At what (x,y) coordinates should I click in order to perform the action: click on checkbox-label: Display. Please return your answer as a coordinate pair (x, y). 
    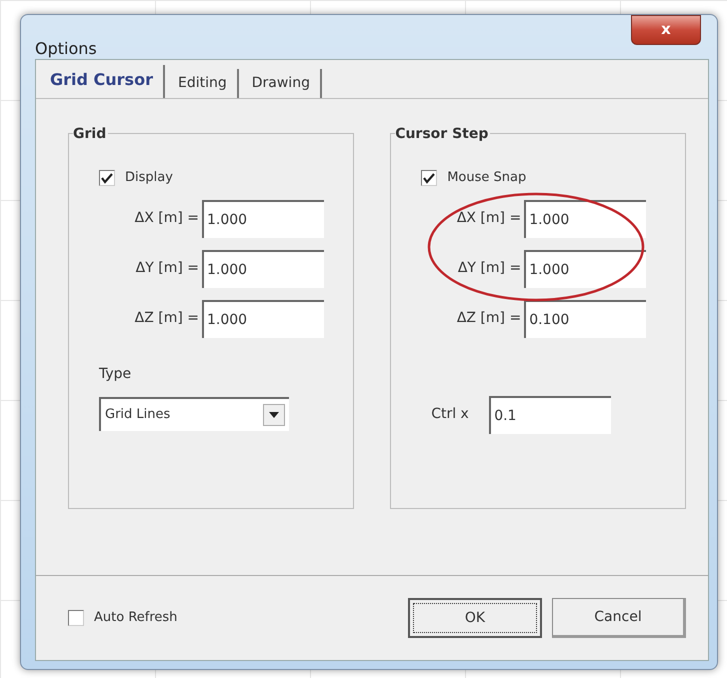
    Looking at the image, I should click on (149, 178).